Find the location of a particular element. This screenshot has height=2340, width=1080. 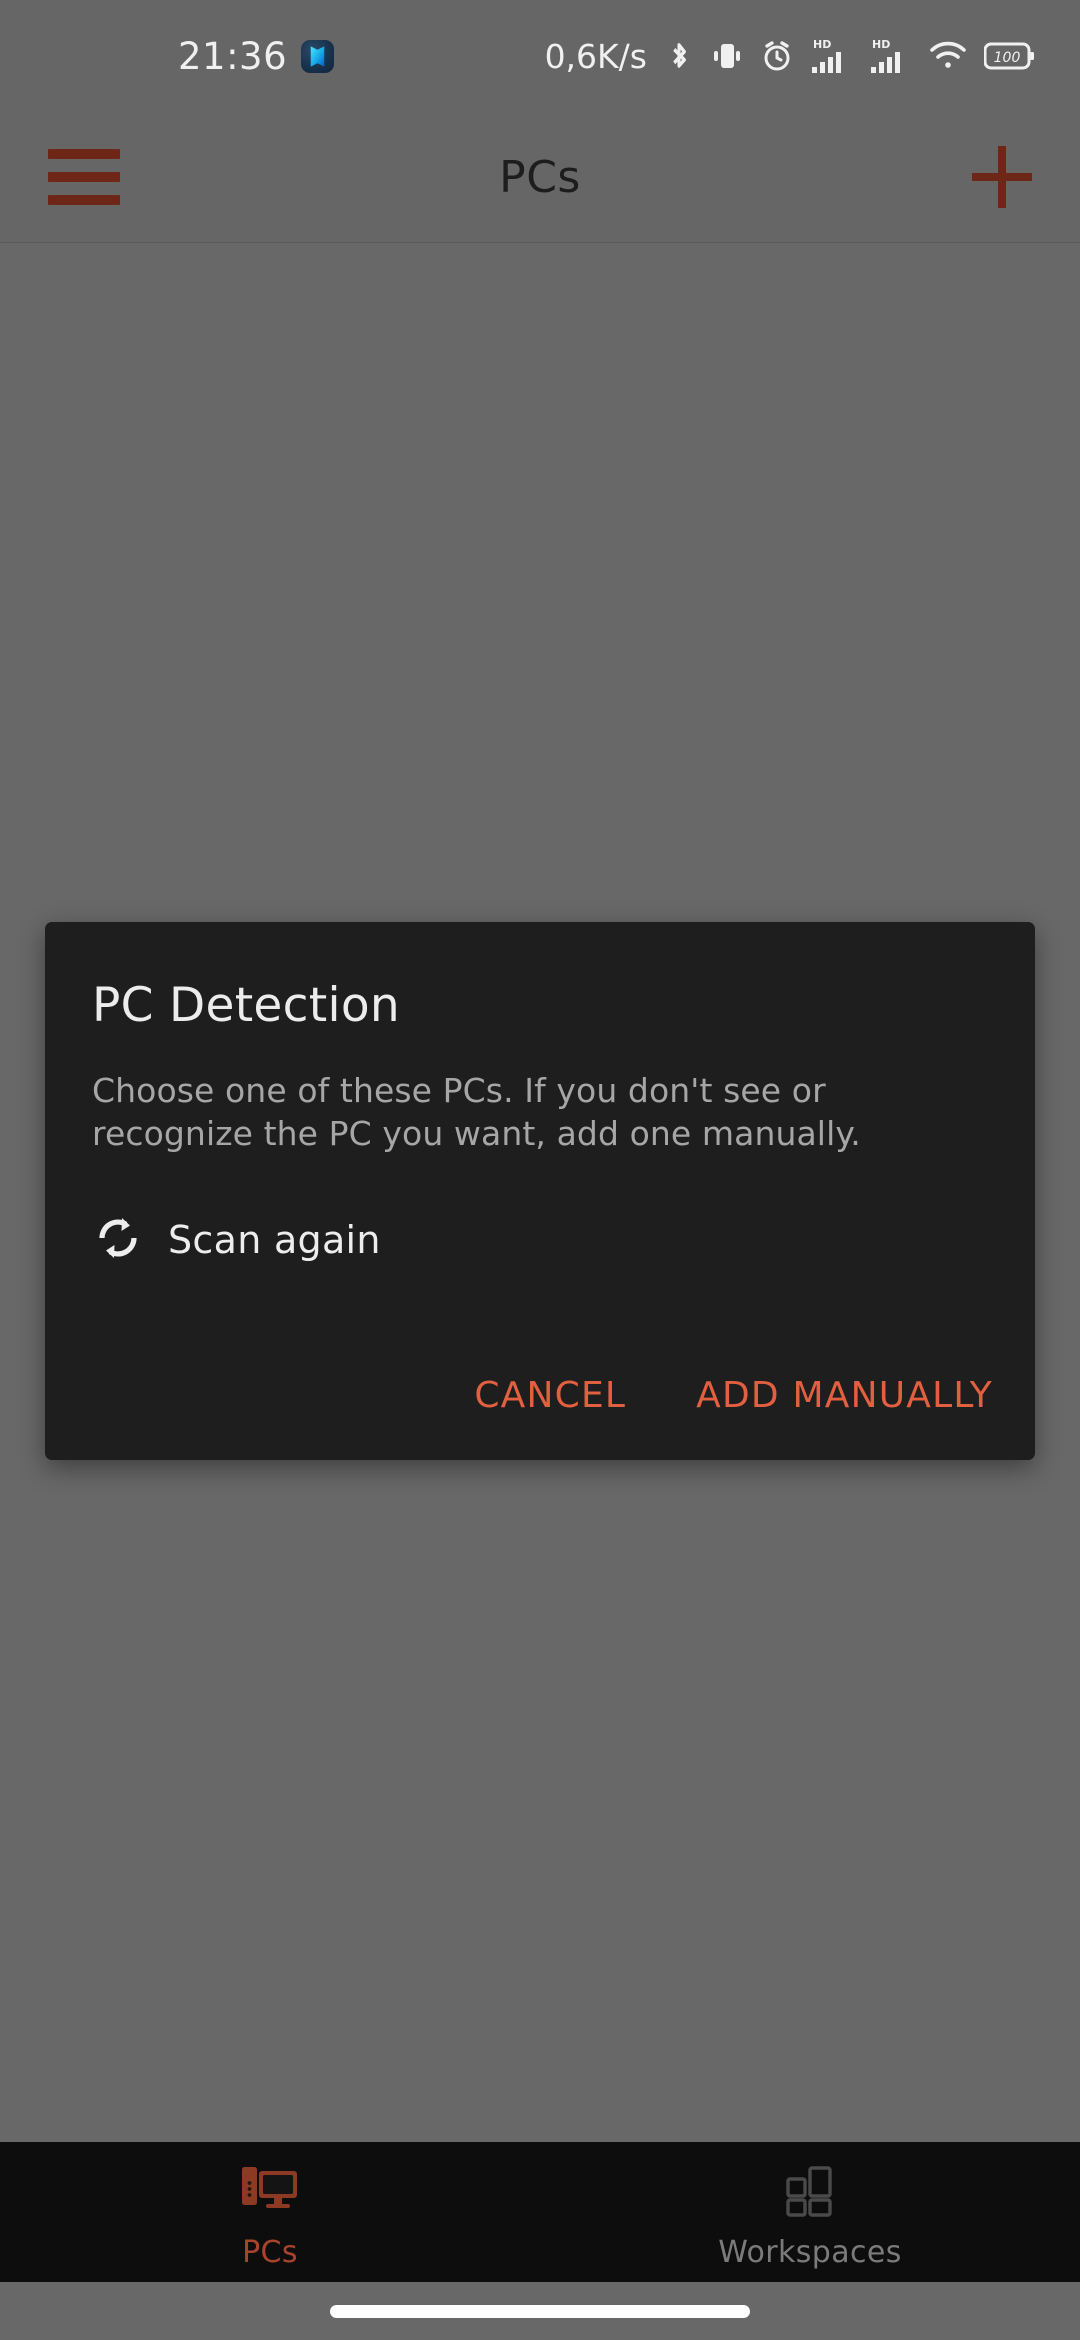

status-bar-right: 0,6K/s HD HD 100 is located at coordinates (790, 56).